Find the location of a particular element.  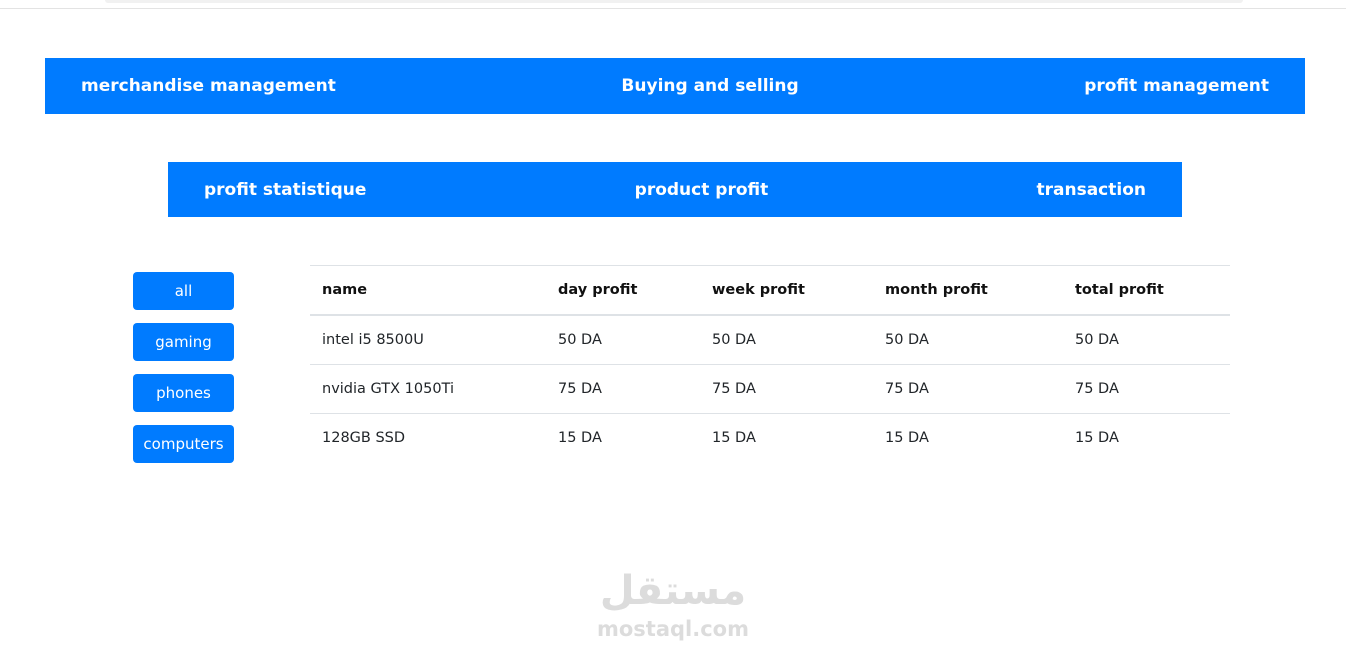

cell-day-profit: 15 DA is located at coordinates (623, 437).